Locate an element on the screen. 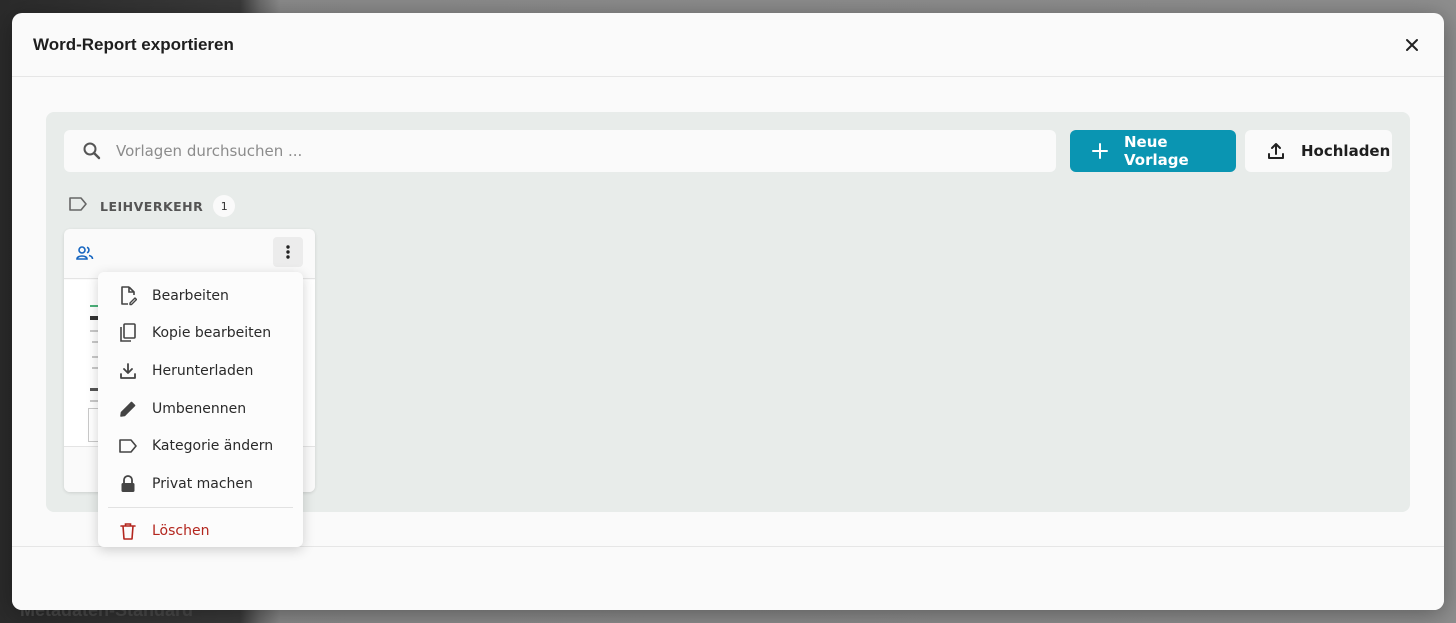  menu-item-delete: Löschen is located at coordinates (200, 530).